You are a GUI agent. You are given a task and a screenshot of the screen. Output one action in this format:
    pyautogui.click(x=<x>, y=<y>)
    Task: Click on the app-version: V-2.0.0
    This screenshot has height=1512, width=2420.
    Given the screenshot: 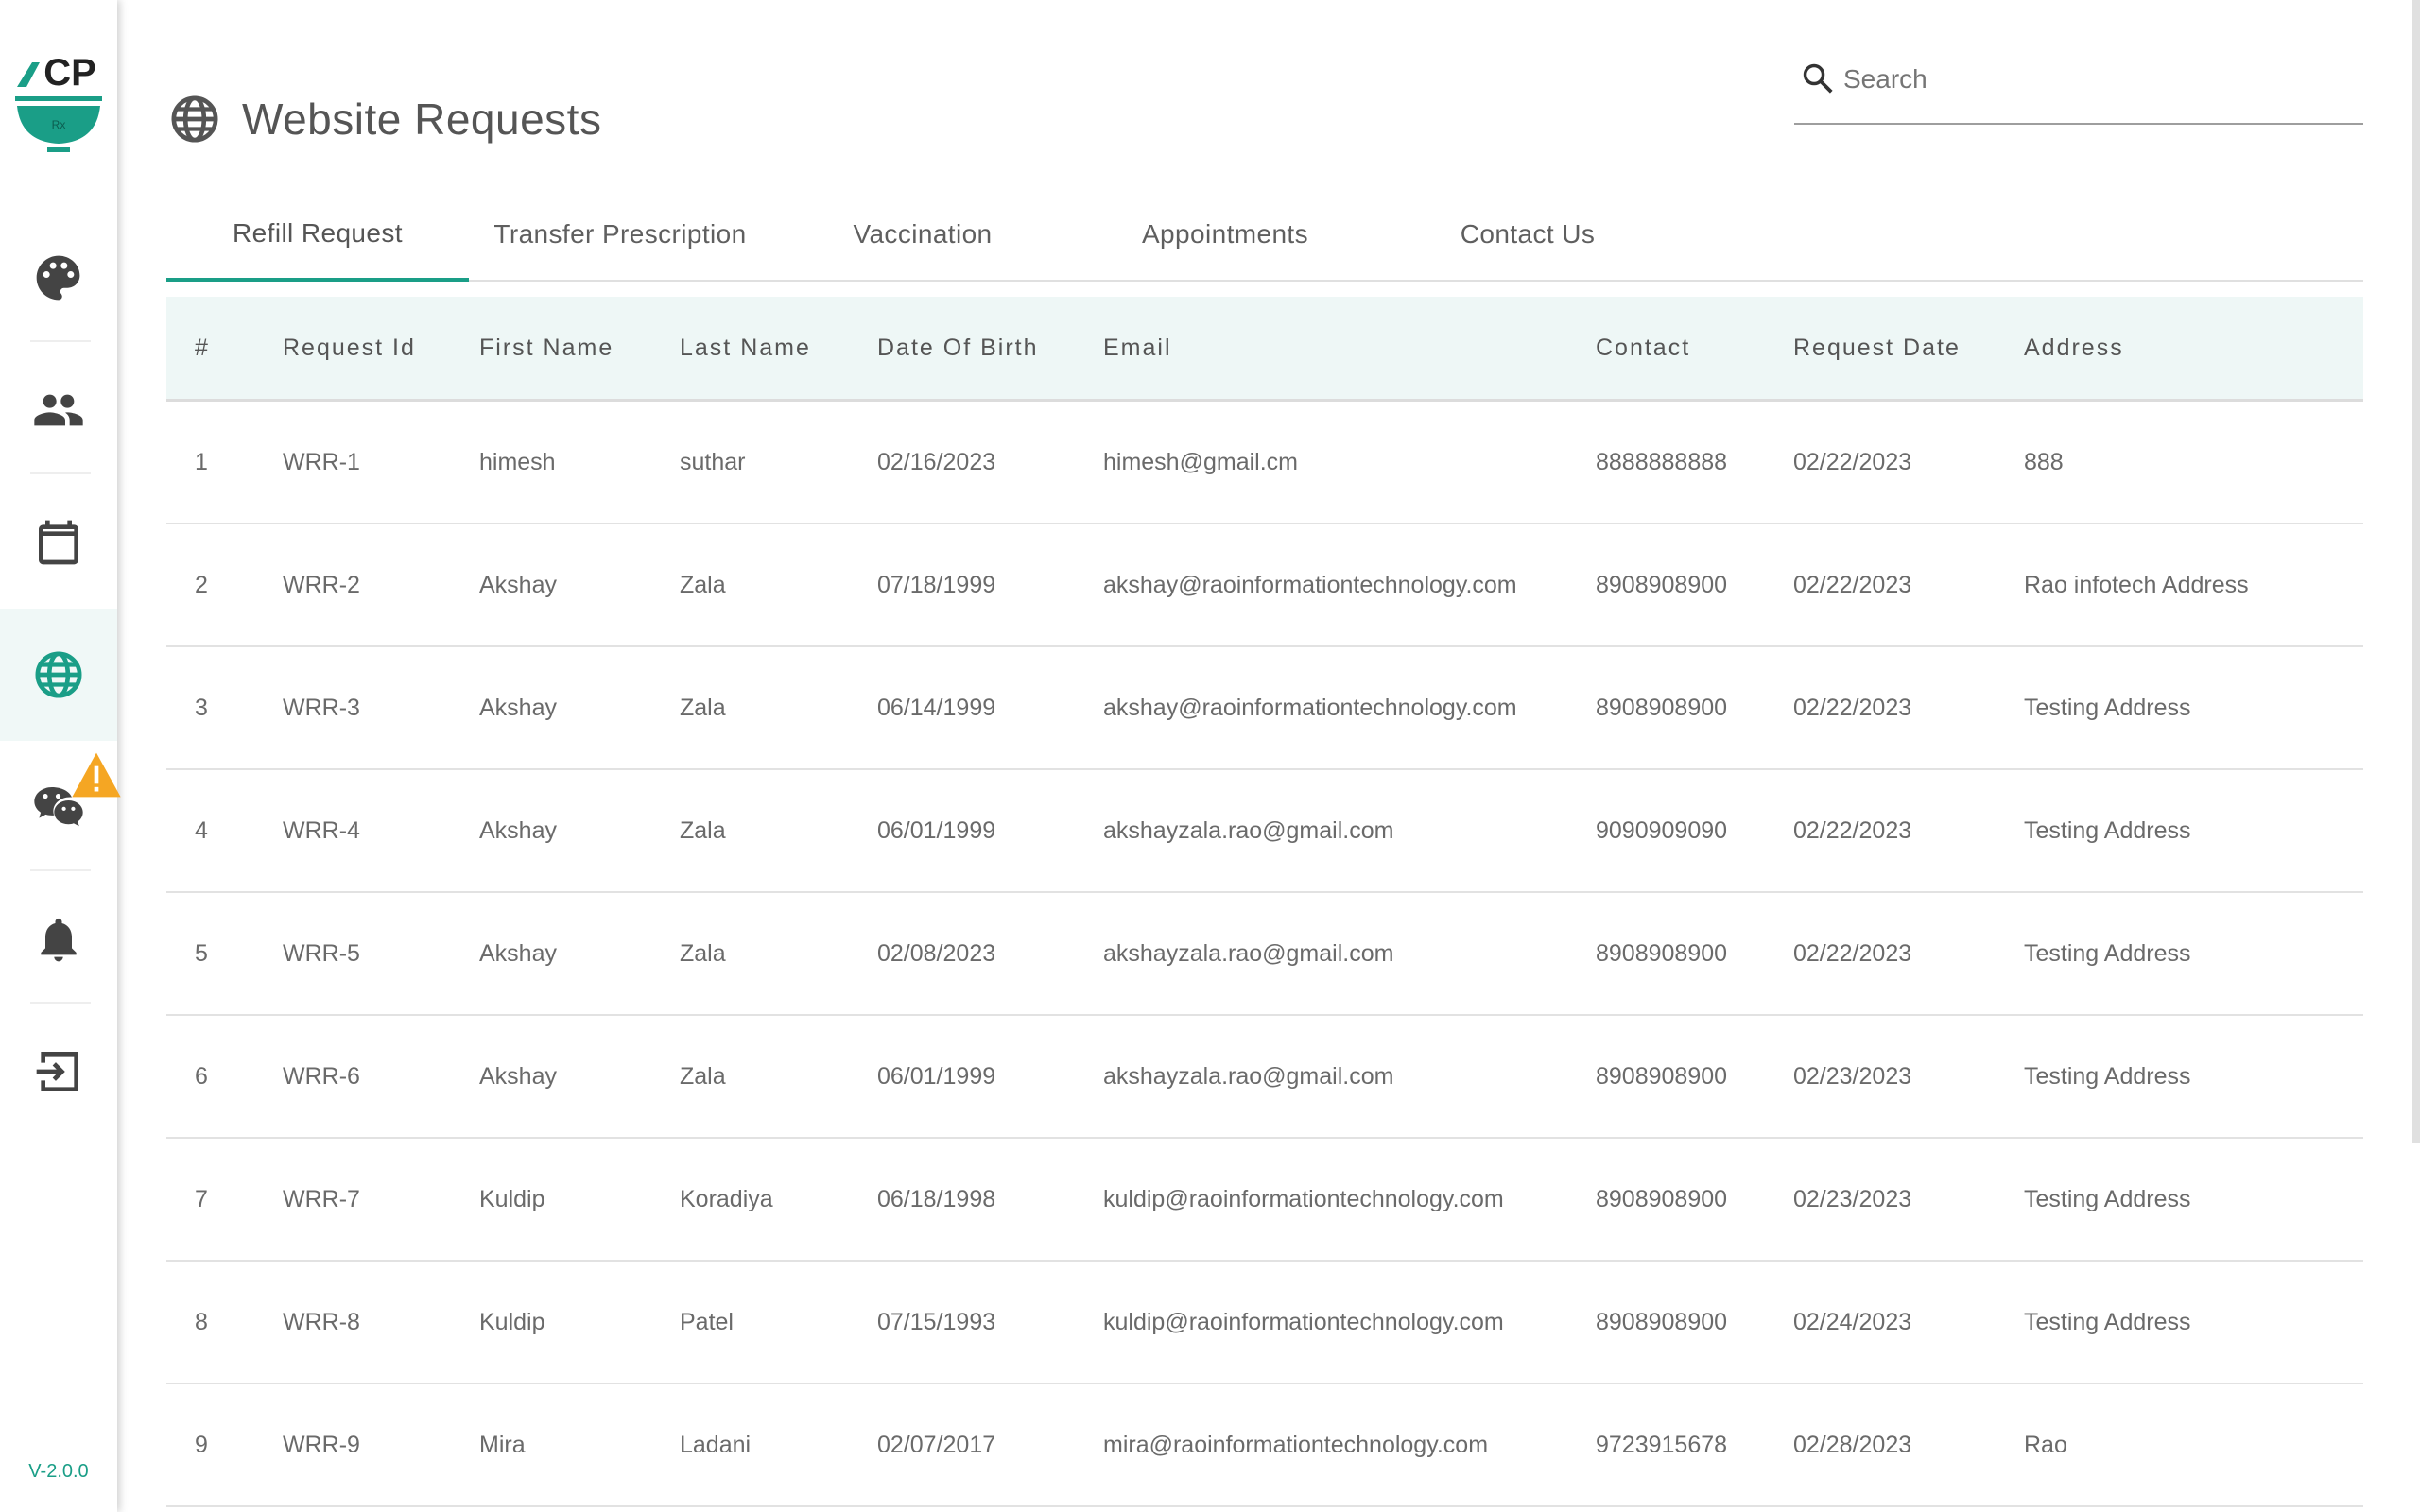 What is the action you would take?
    pyautogui.click(x=58, y=1471)
    